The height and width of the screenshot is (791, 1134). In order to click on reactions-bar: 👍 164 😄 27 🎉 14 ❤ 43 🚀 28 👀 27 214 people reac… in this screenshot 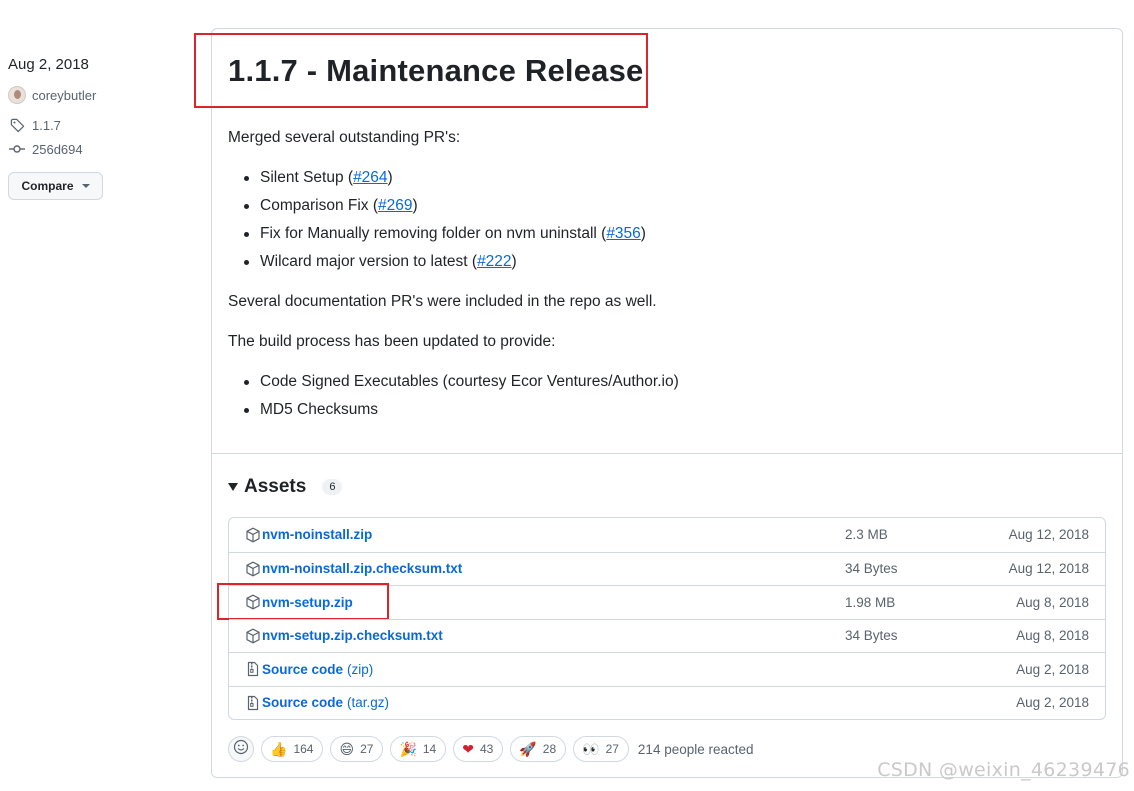, I will do `click(491, 749)`.